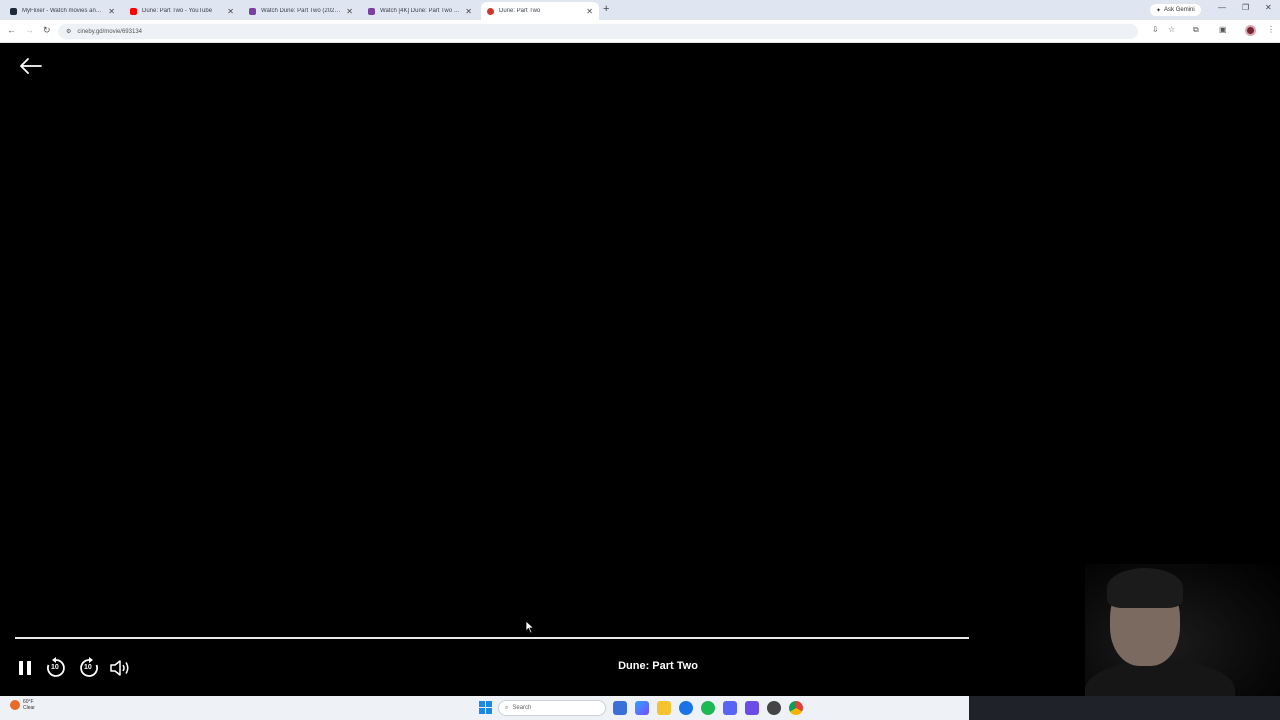  What do you see at coordinates (29, 708) in the screenshot?
I see `weather-condition: Clear` at bounding box center [29, 708].